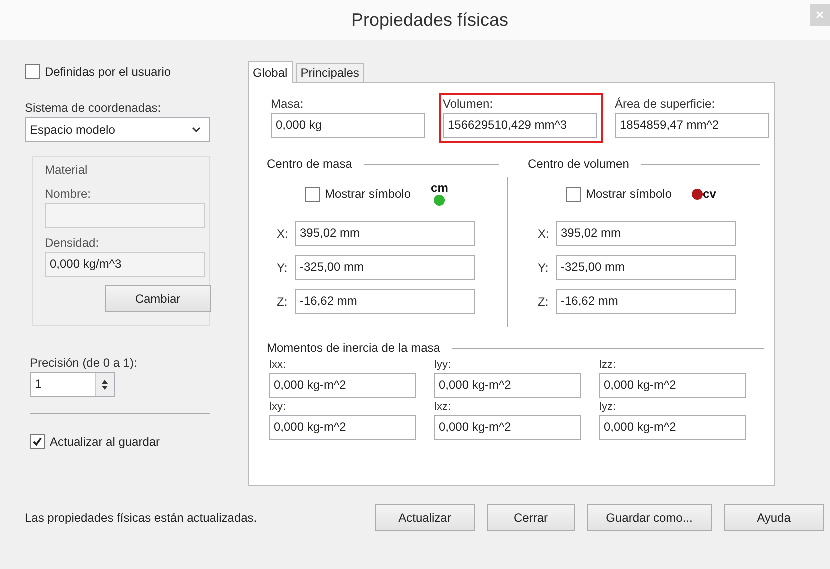 The width and height of the screenshot is (830, 569). What do you see at coordinates (330, 72) in the screenshot?
I see `tab: Principales` at bounding box center [330, 72].